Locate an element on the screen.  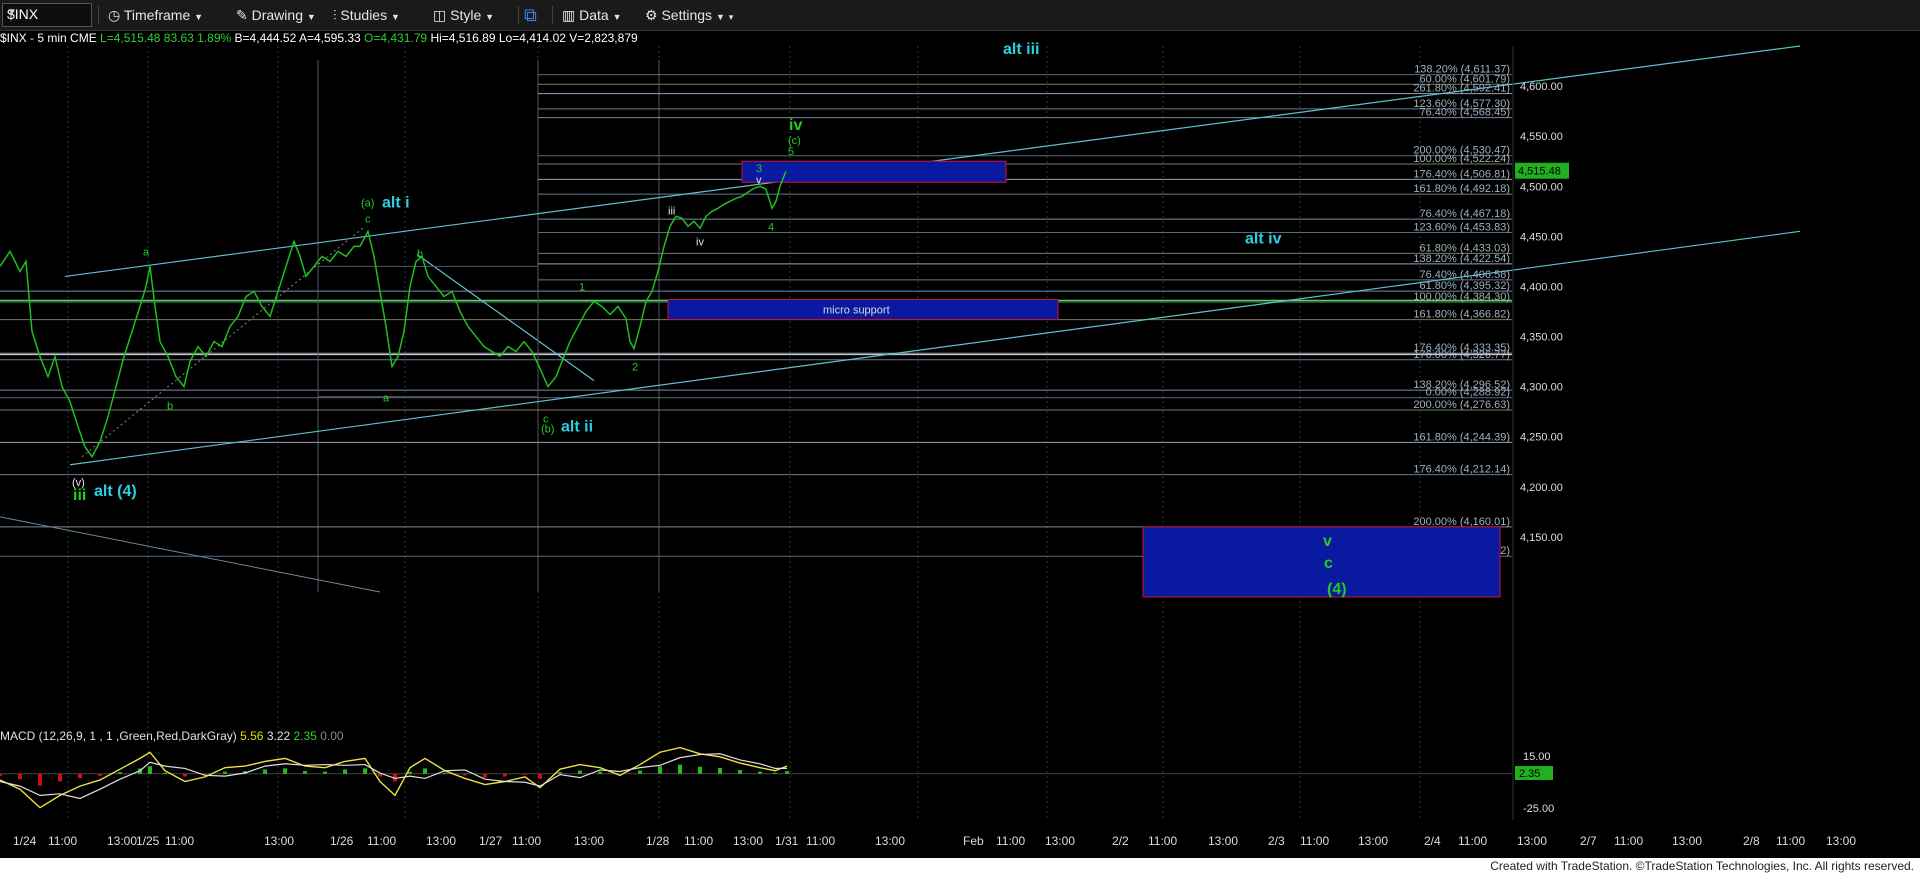
fib-level-label: 261.80% (4,592.41) is located at coordinates (1461, 89).